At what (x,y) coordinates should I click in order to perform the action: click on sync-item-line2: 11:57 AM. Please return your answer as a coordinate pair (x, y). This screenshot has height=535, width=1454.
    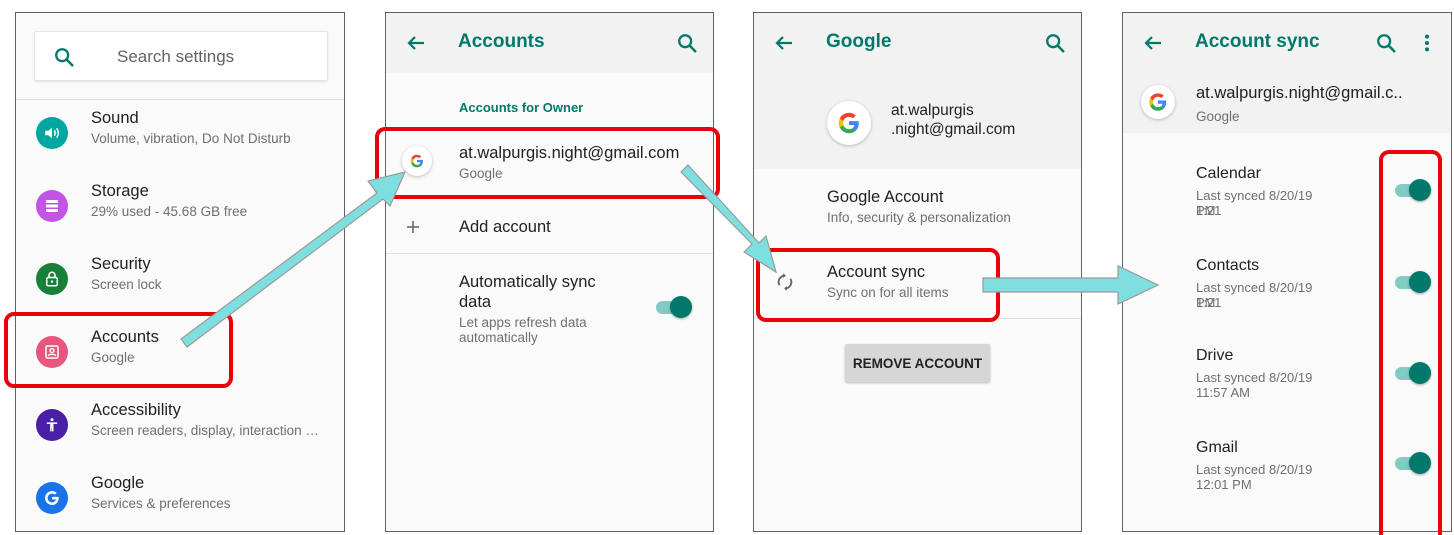
    Looking at the image, I should click on (1223, 392).